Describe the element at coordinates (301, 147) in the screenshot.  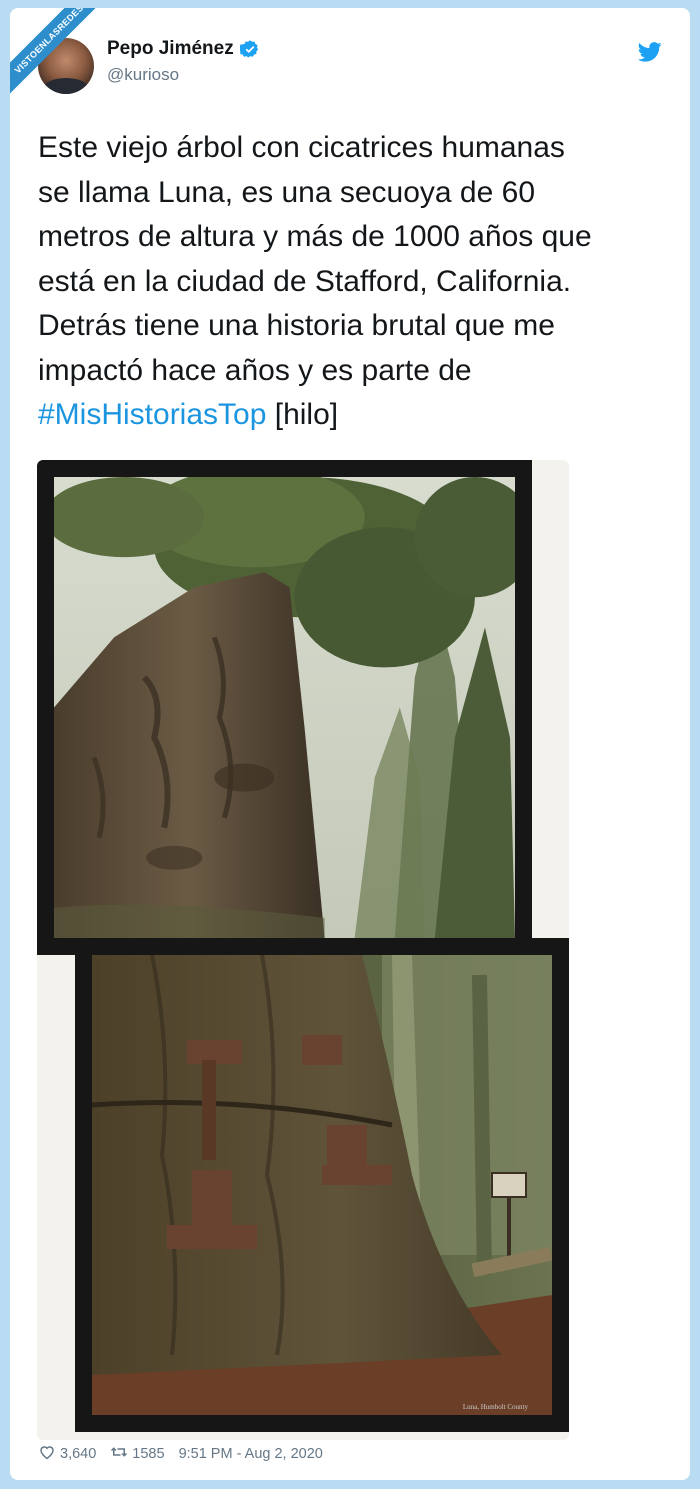
I see `tweet-text-line: Este viejo árbol con cicatrices humanas` at that location.